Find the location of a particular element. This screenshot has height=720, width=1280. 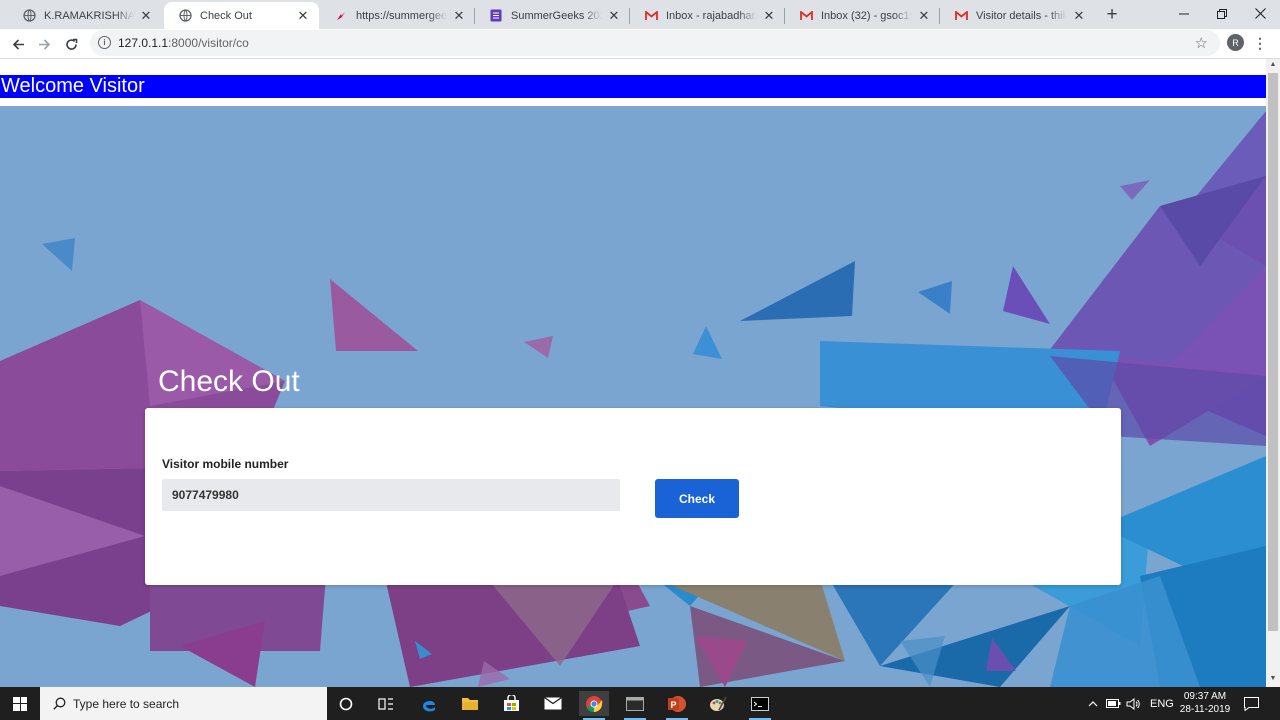

tab-title: SummerGeeks 2020 | S is located at coordinates (556, 15).